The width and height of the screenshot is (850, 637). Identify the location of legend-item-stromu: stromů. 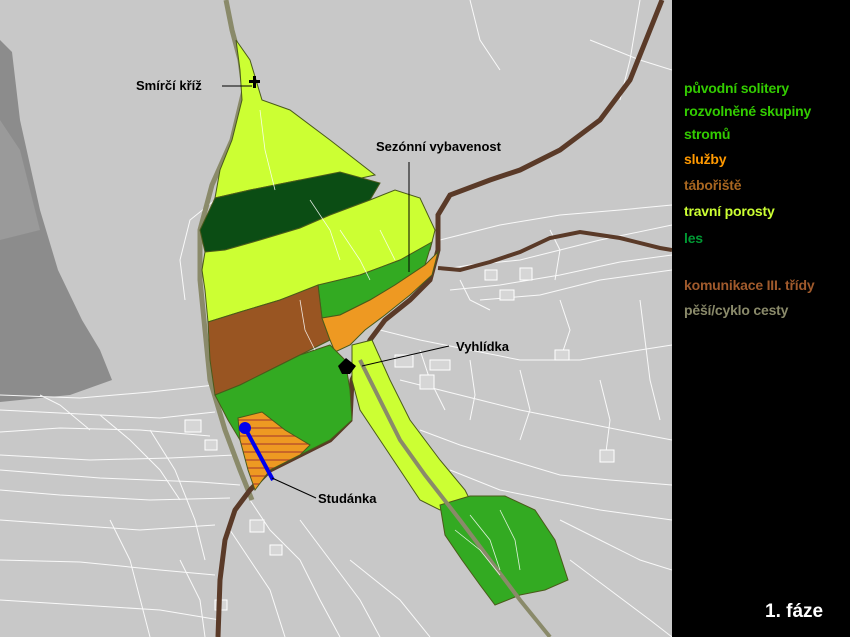
(707, 134).